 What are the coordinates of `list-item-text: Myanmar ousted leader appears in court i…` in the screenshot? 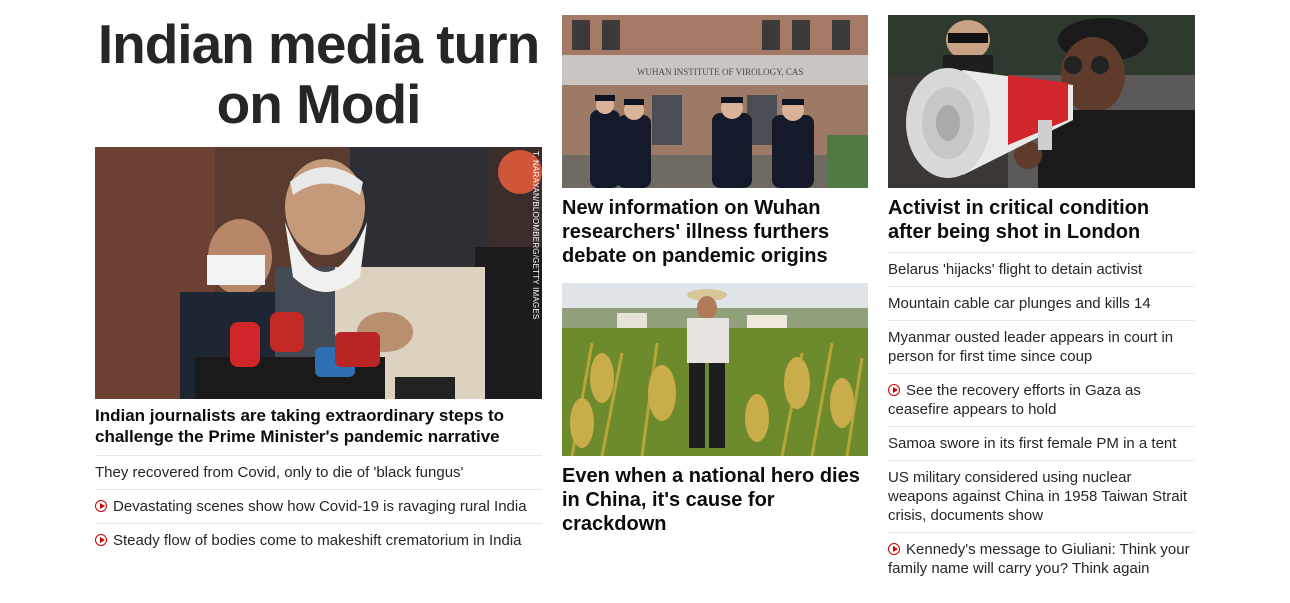 It's located at (1031, 347).